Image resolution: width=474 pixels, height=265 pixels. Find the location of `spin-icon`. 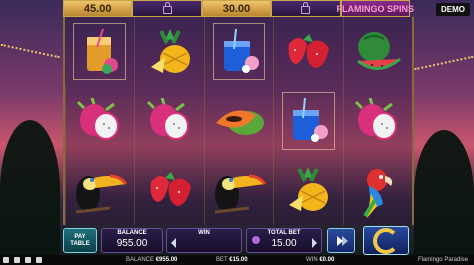

spin-icon is located at coordinates (386, 240).